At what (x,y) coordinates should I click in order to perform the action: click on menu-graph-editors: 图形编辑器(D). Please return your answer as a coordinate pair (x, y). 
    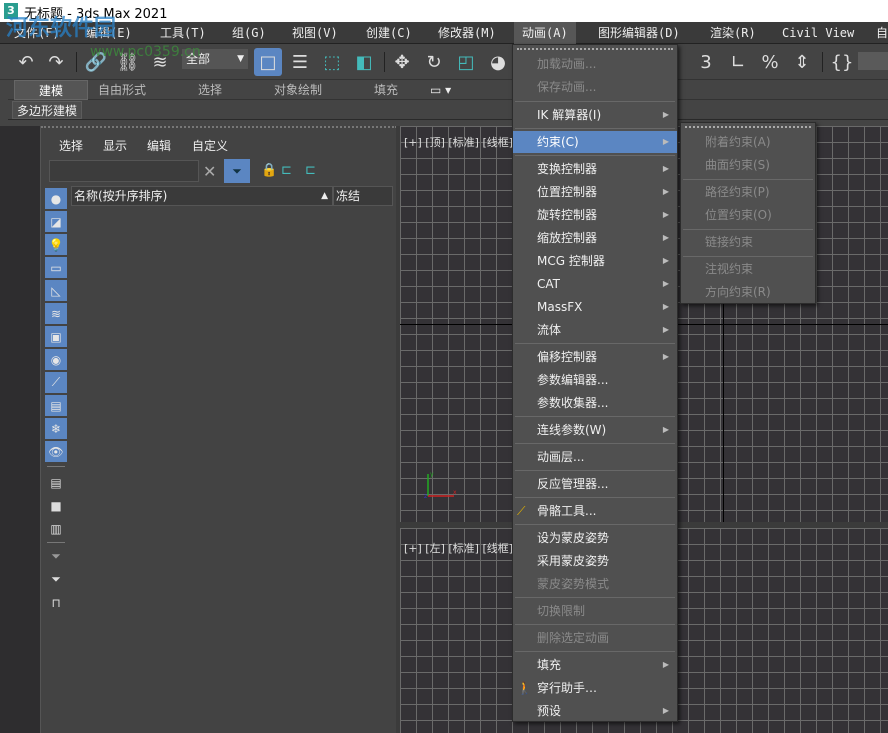
    Looking at the image, I should click on (639, 33).